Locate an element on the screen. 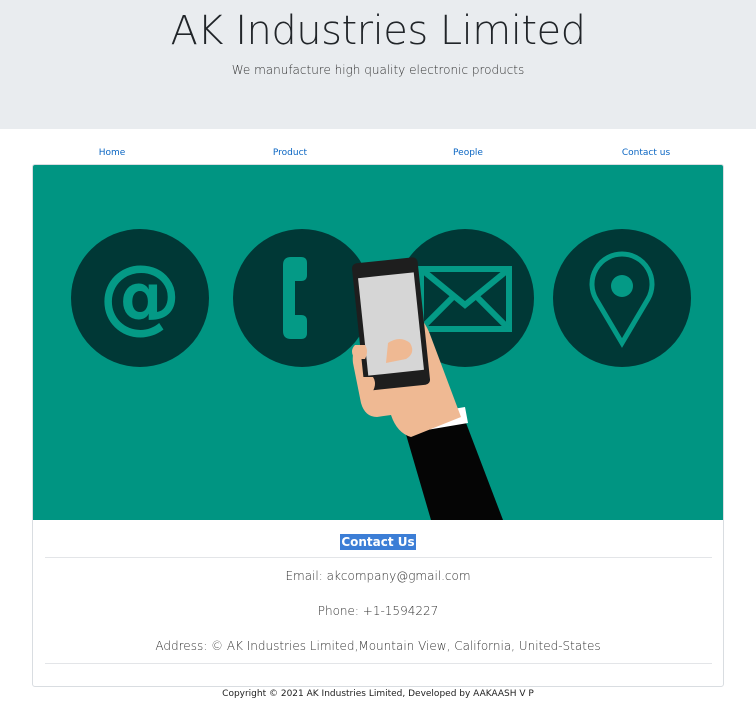  site-title: AK Industries Limited is located at coordinates (378, 31).